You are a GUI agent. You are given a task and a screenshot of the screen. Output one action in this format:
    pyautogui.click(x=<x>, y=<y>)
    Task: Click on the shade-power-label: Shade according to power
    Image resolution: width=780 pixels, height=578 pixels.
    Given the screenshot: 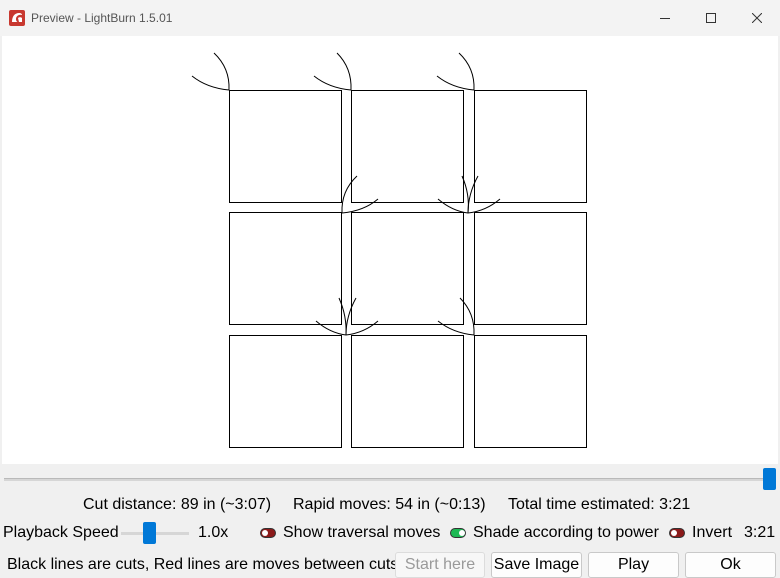 What is the action you would take?
    pyautogui.click(x=566, y=532)
    